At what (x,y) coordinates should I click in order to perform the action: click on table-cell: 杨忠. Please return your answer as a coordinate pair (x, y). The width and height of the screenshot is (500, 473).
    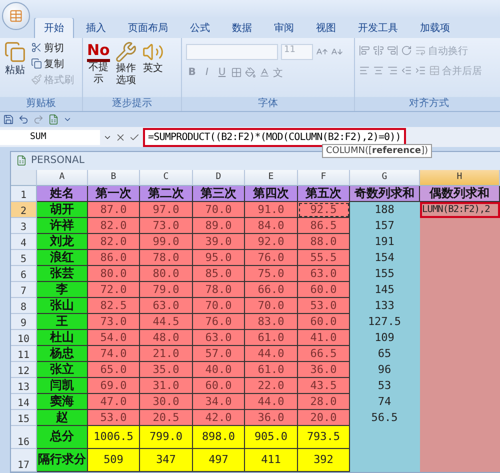
    Looking at the image, I should click on (62, 354).